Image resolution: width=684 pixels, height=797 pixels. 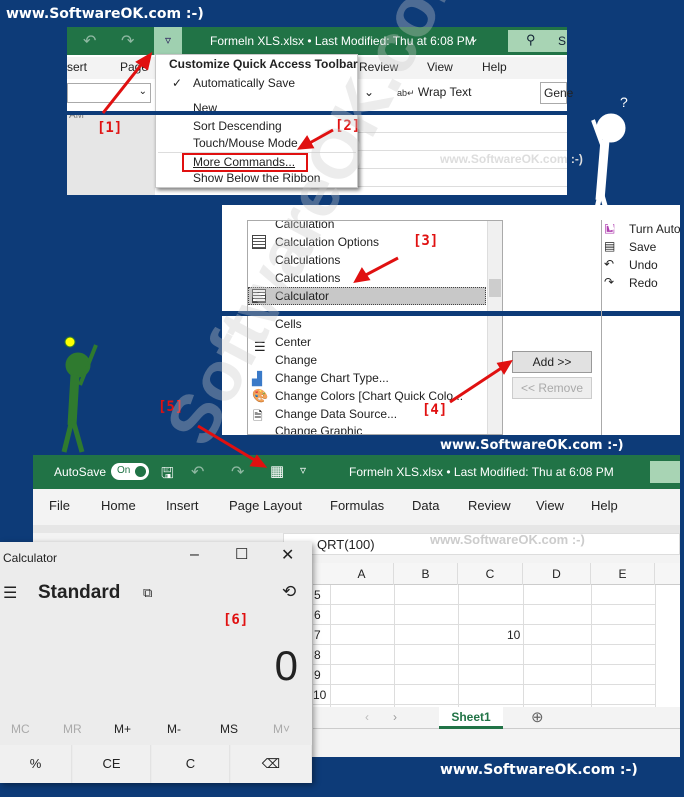 I want to click on tab-formulas: Formulas, so click(x=357, y=505).